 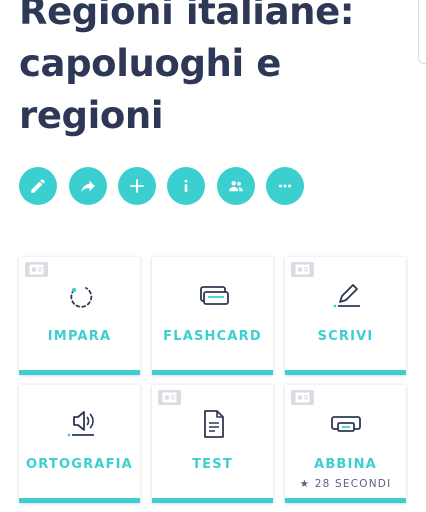 What do you see at coordinates (79, 316) in the screenshot?
I see `mode-card-learn: IMPARA` at bounding box center [79, 316].